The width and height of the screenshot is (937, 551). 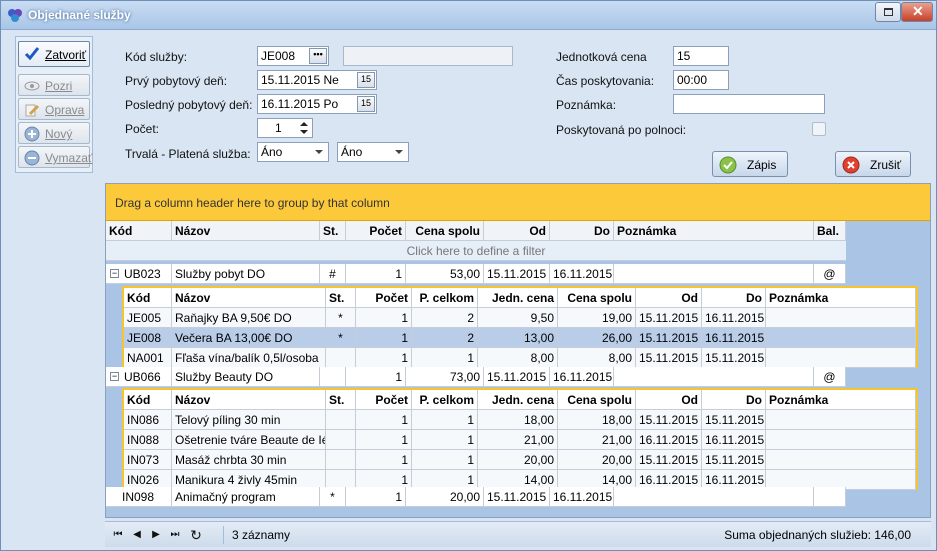 What do you see at coordinates (261, 535) in the screenshot?
I see `record-count: 3 záznamy` at bounding box center [261, 535].